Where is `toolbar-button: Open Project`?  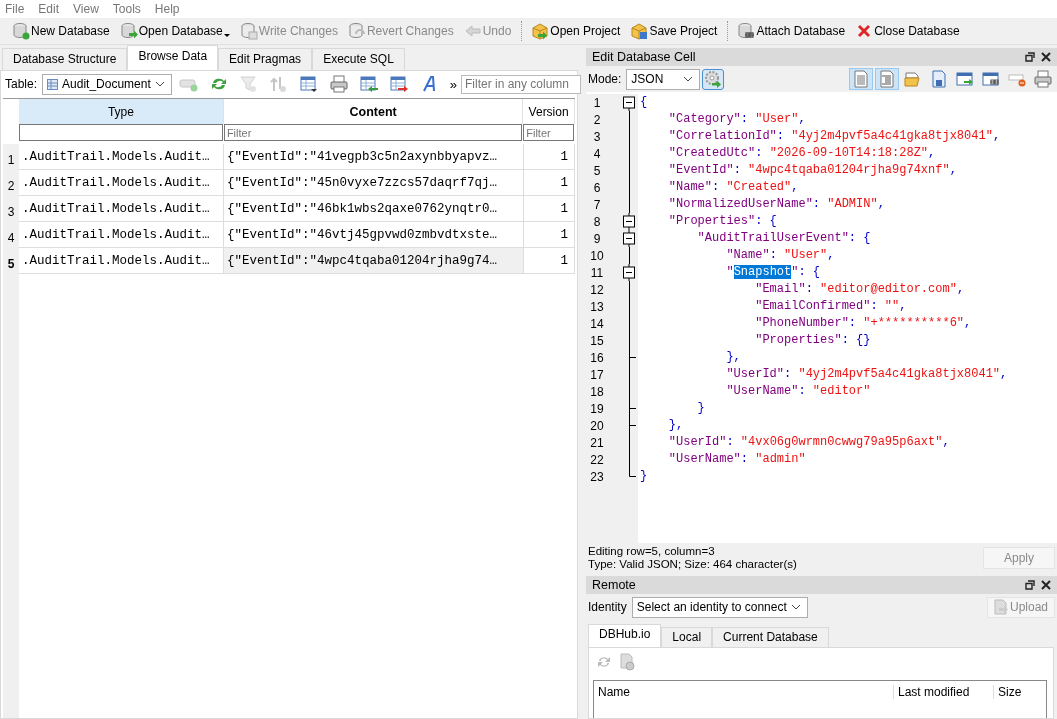
toolbar-button: Open Project is located at coordinates (577, 31).